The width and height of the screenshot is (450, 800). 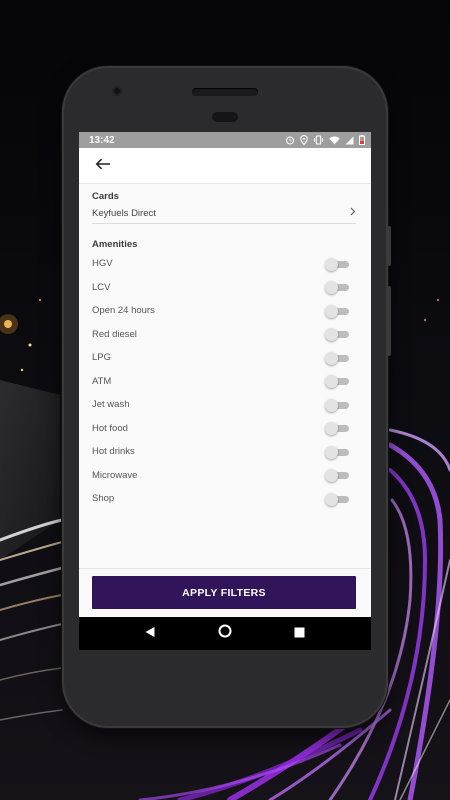 I want to click on amenity-label: Shop, so click(x=103, y=499).